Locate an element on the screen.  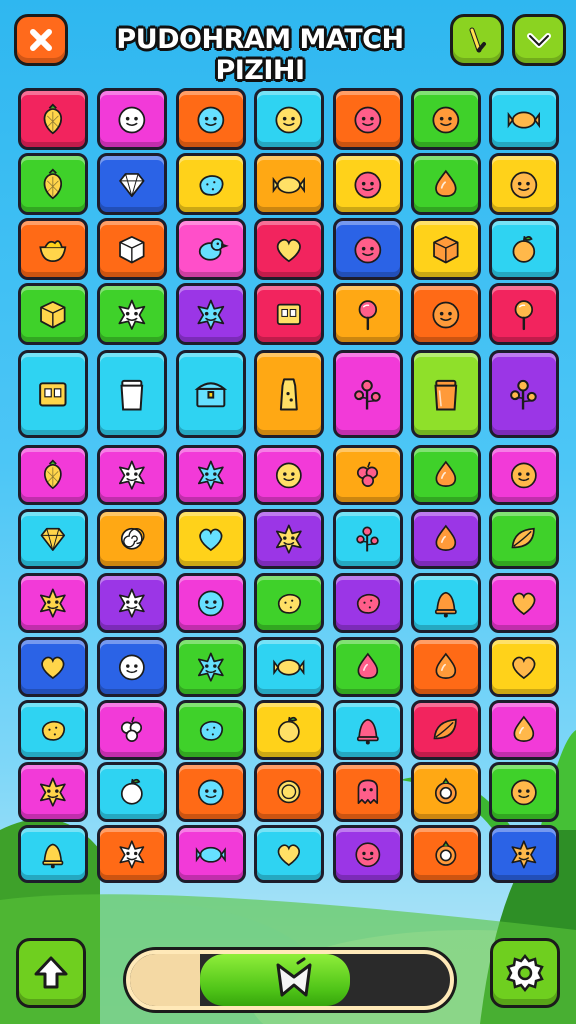
tile-r7-c7 is located at coordinates (524, 539).